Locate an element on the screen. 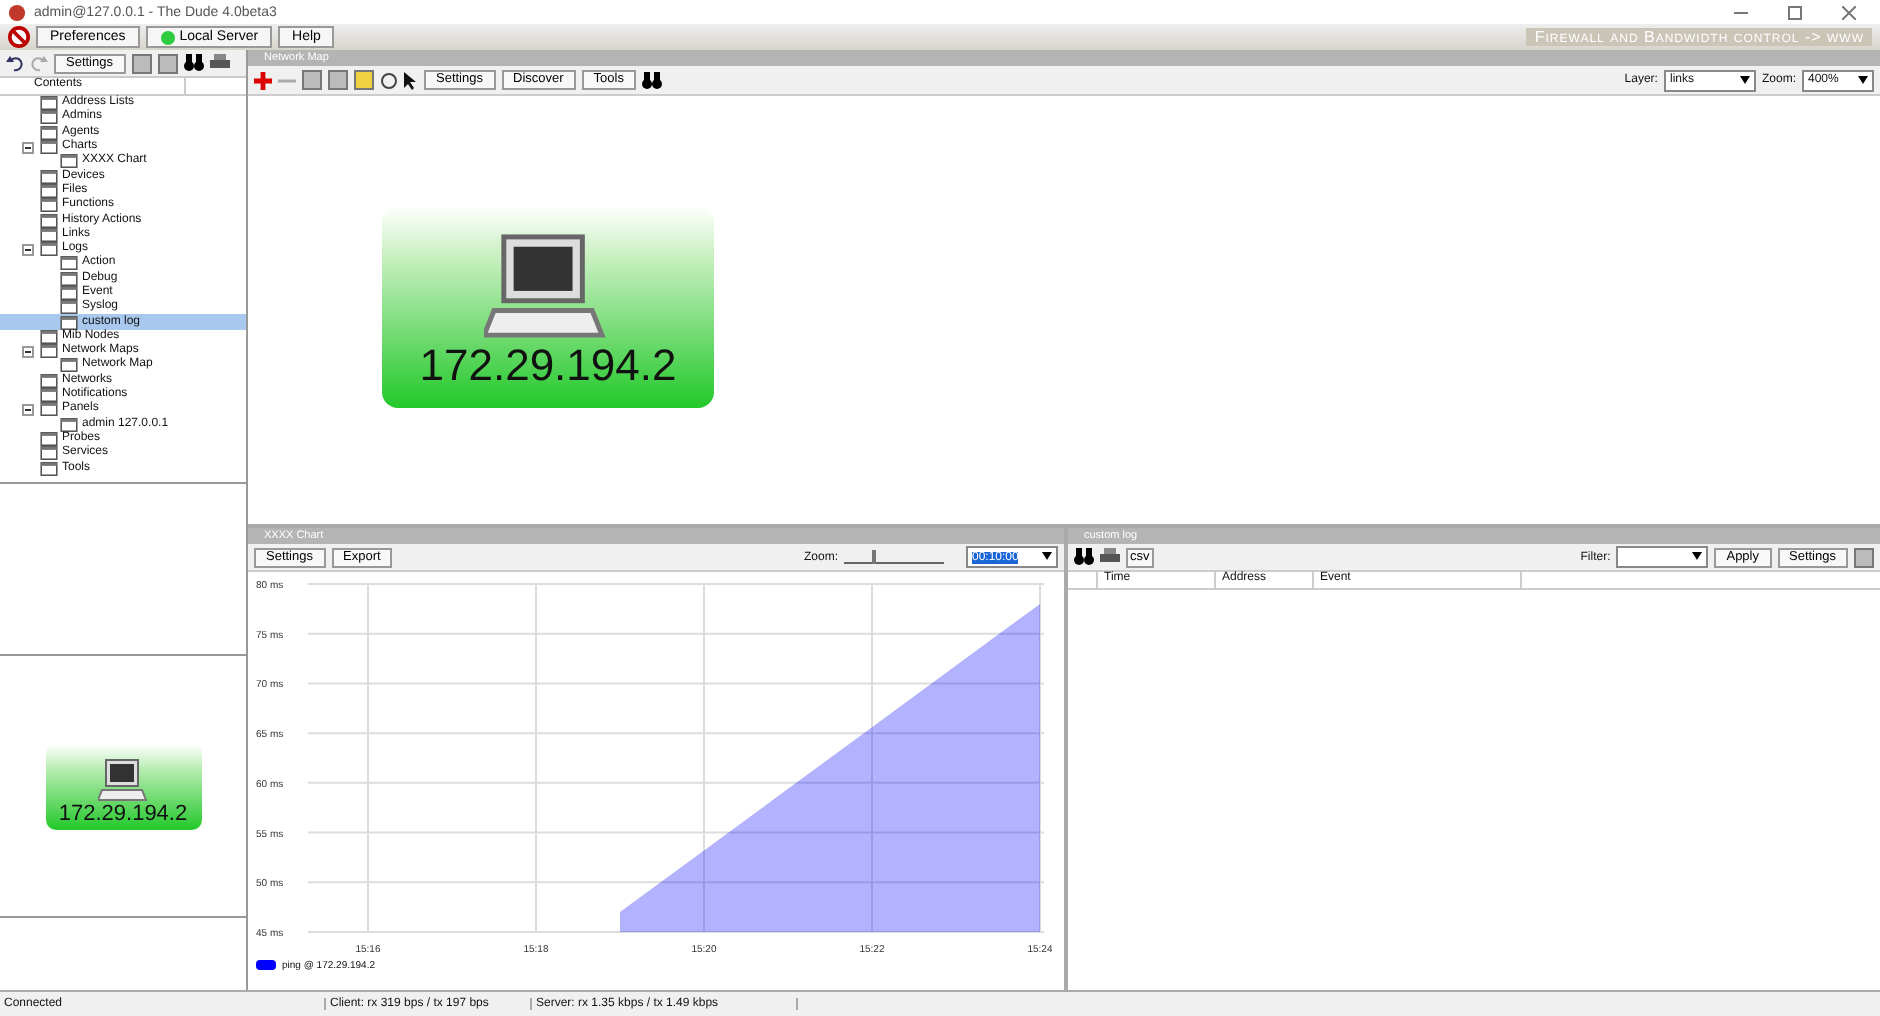  maximize-icon is located at coordinates (1795, 12).